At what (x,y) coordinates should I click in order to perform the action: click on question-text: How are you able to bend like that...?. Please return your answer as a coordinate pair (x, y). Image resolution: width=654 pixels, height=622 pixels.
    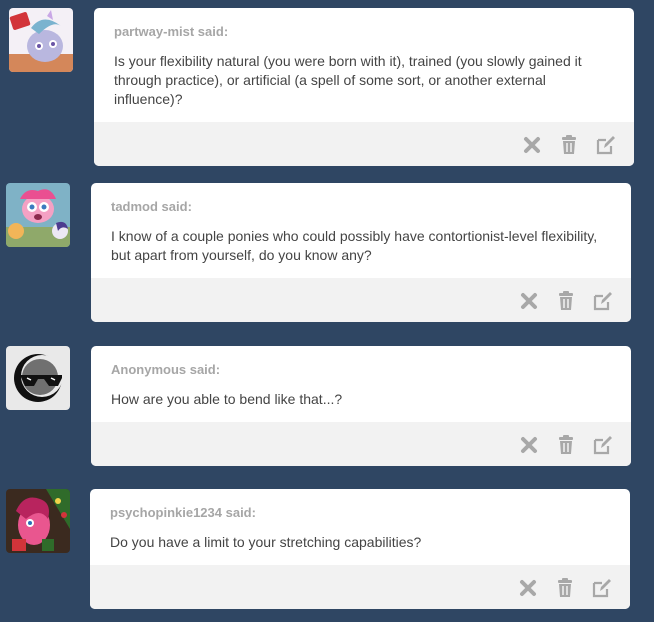
    Looking at the image, I should click on (227, 399).